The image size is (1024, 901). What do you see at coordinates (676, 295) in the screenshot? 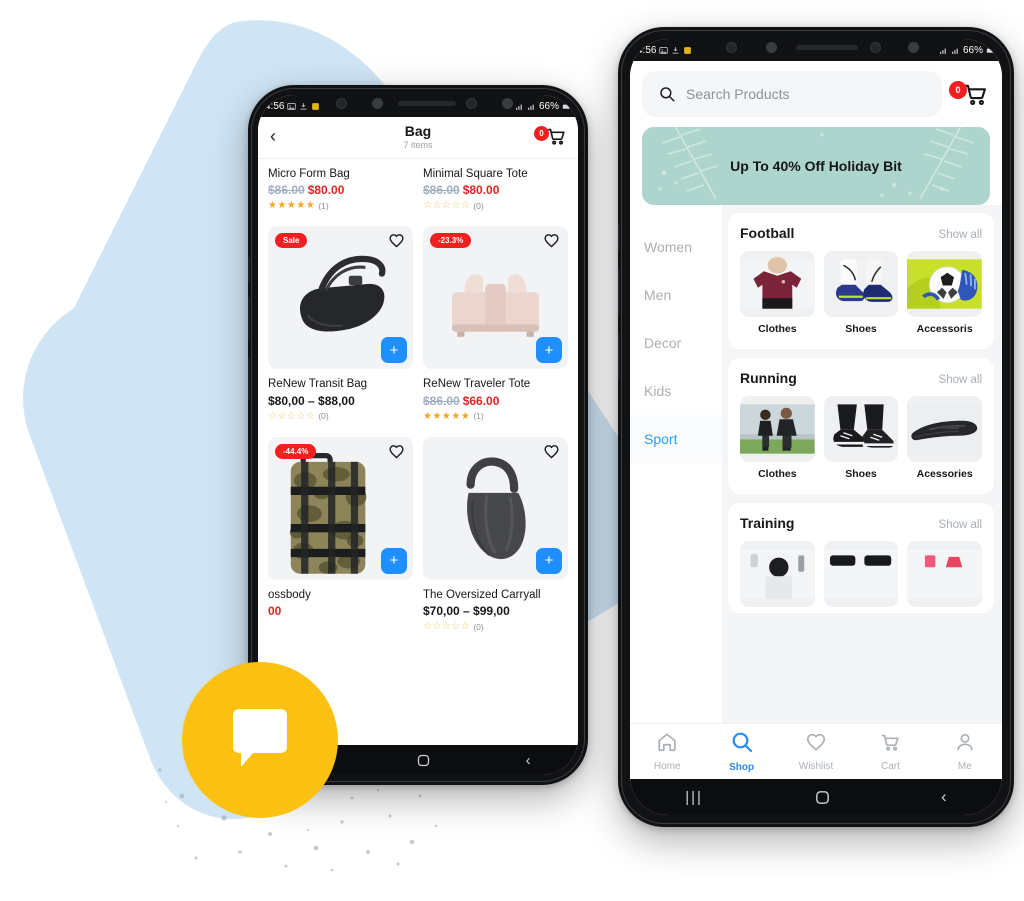
I see `sidebar-item-men: Men` at bounding box center [676, 295].